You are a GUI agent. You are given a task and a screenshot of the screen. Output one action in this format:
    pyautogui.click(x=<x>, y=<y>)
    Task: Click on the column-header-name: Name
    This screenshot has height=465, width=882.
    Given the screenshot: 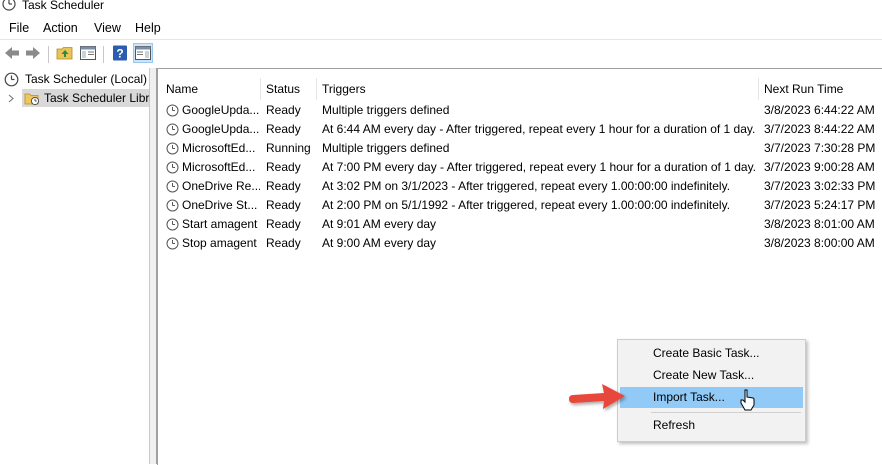 What is the action you would take?
    pyautogui.click(x=182, y=89)
    